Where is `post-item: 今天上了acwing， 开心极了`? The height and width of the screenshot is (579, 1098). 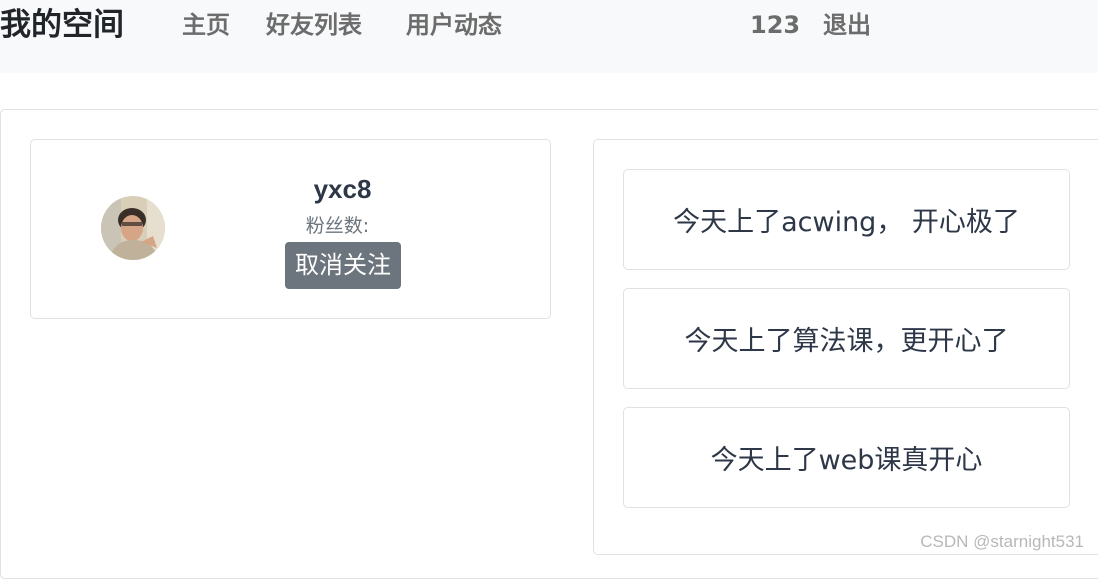 post-item: 今天上了acwing， 开心极了 is located at coordinates (846, 219).